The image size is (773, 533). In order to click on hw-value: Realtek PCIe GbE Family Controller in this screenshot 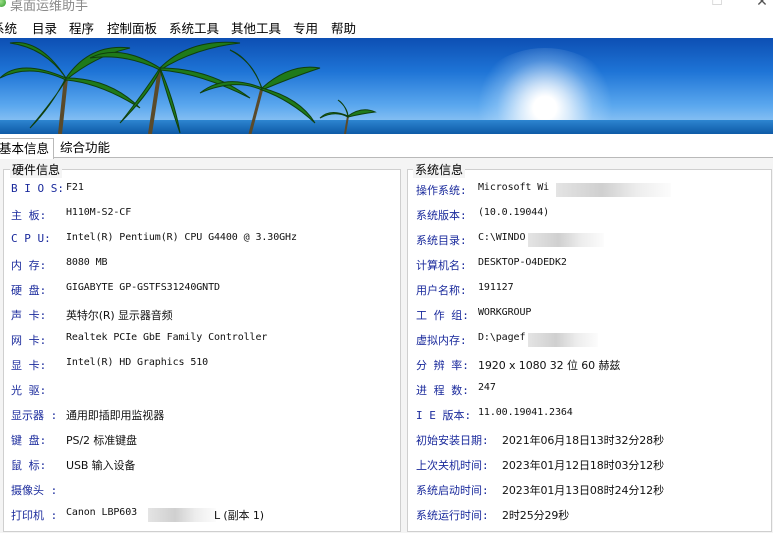, I will do `click(167, 337)`.